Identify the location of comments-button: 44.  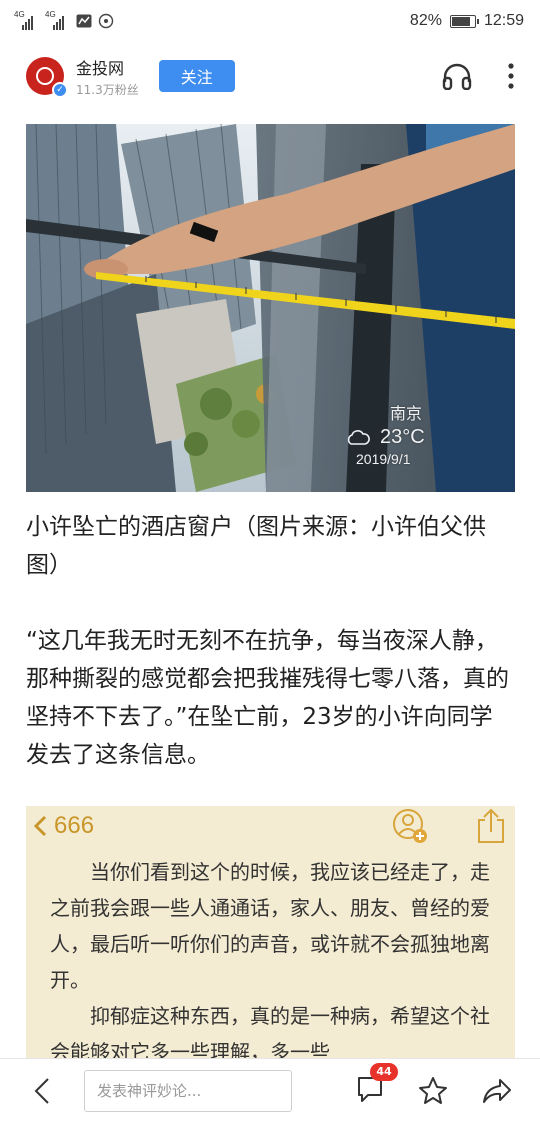
(377, 1084).